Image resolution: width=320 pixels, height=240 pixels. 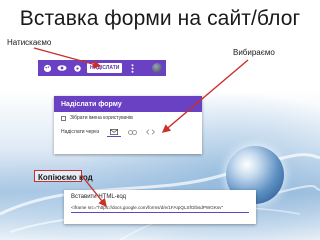 What do you see at coordinates (67, 58) in the screenshot?
I see `arrow-to-send` at bounding box center [67, 58].